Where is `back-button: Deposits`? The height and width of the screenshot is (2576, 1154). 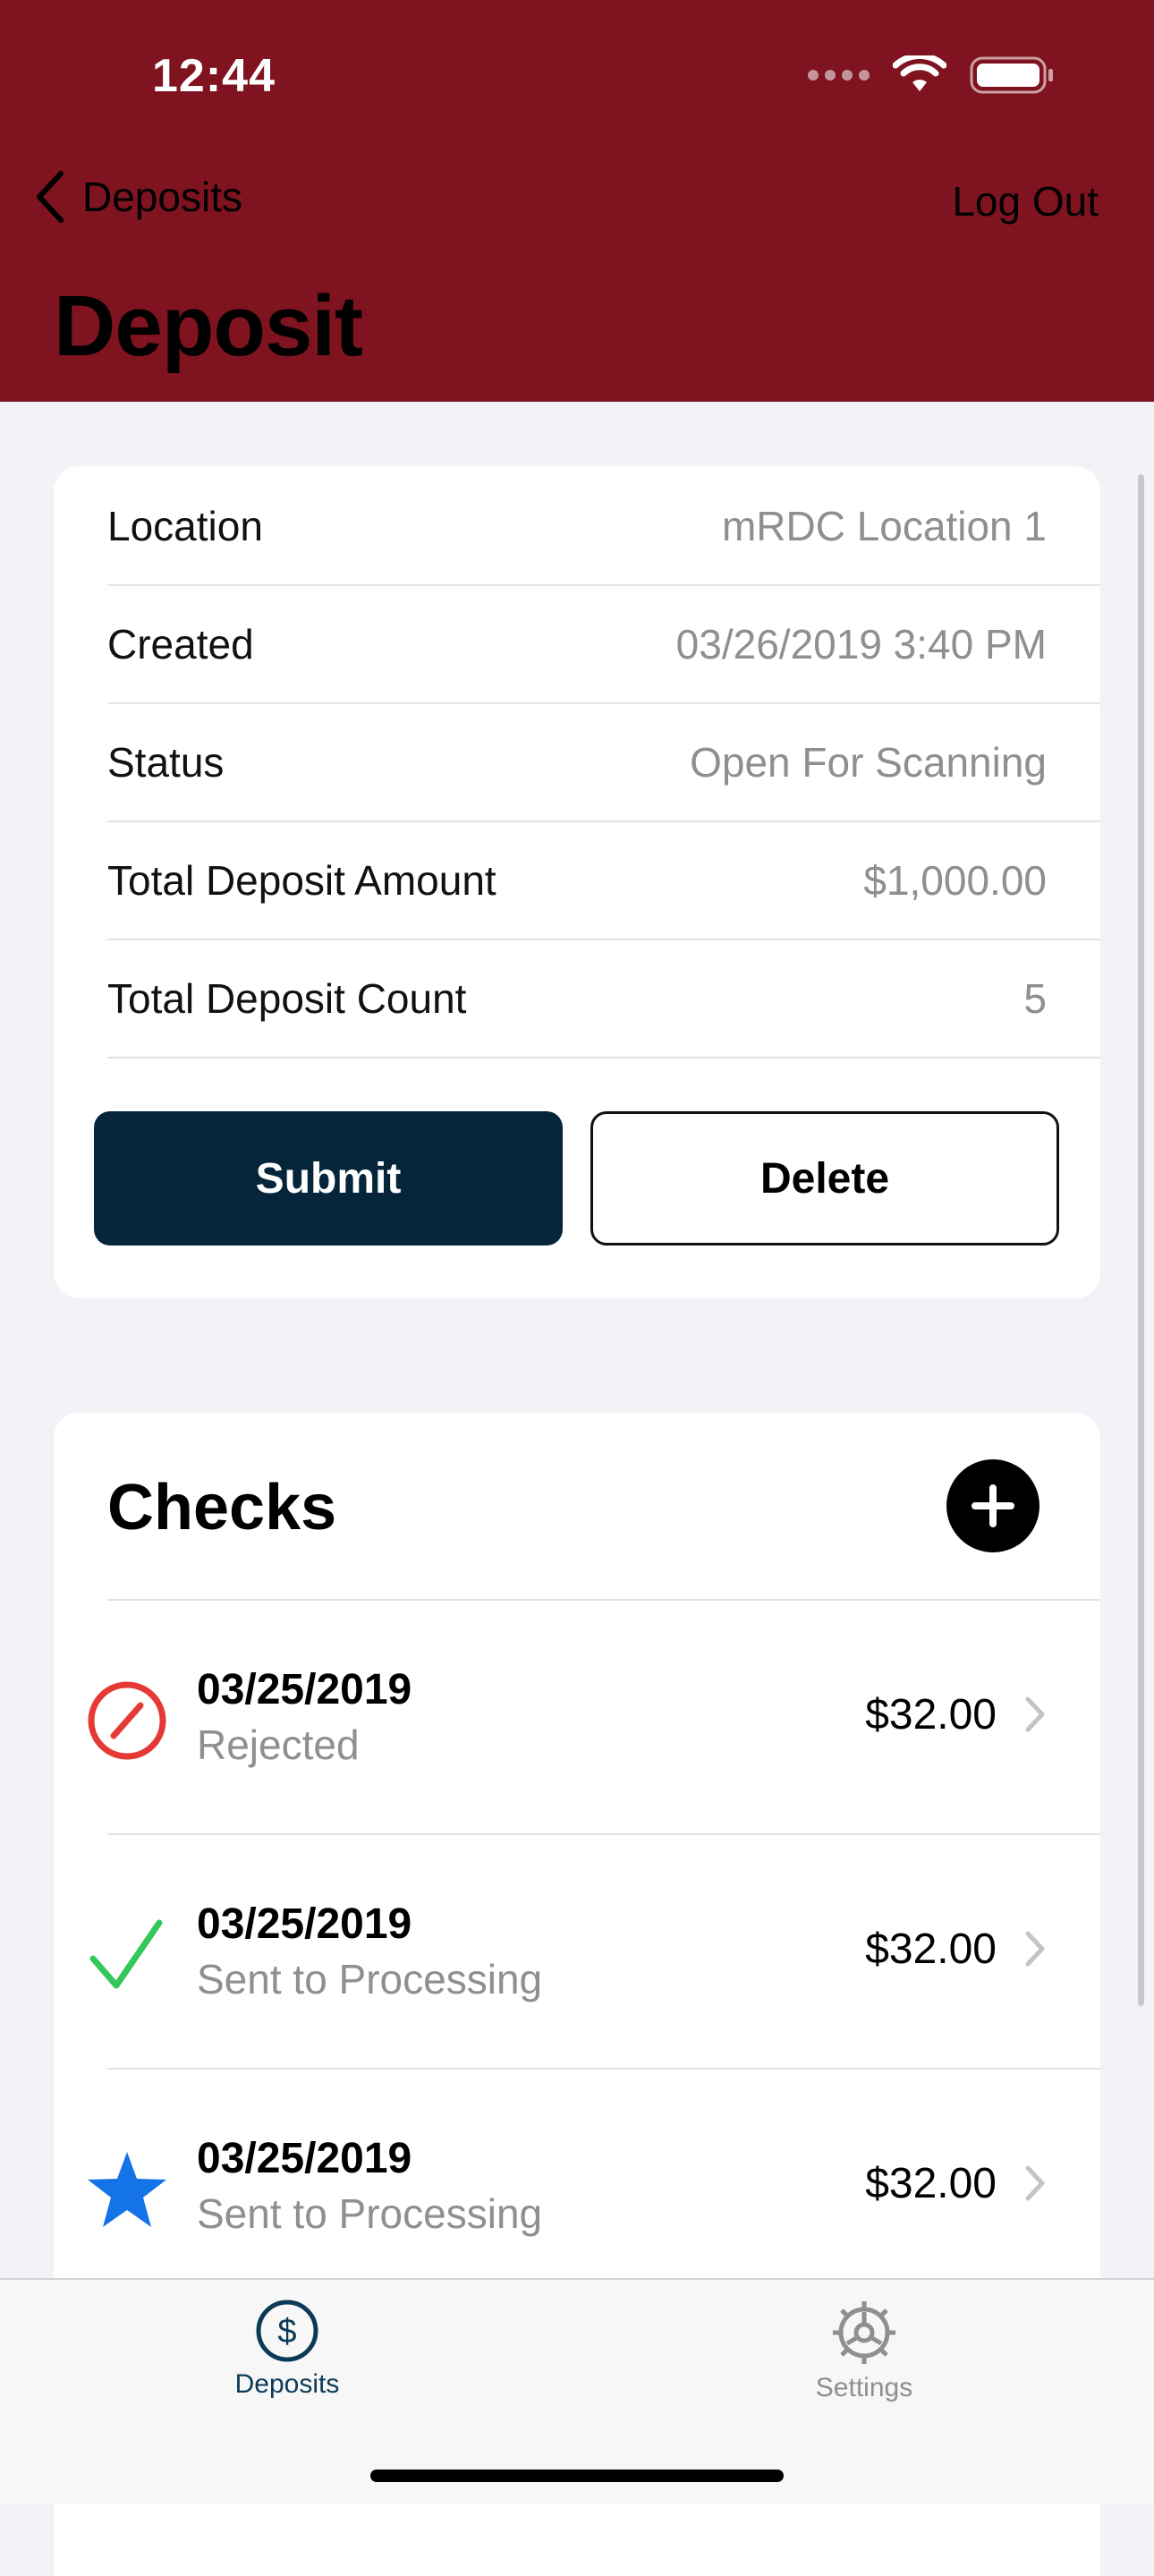 back-button: Deposits is located at coordinates (138, 197).